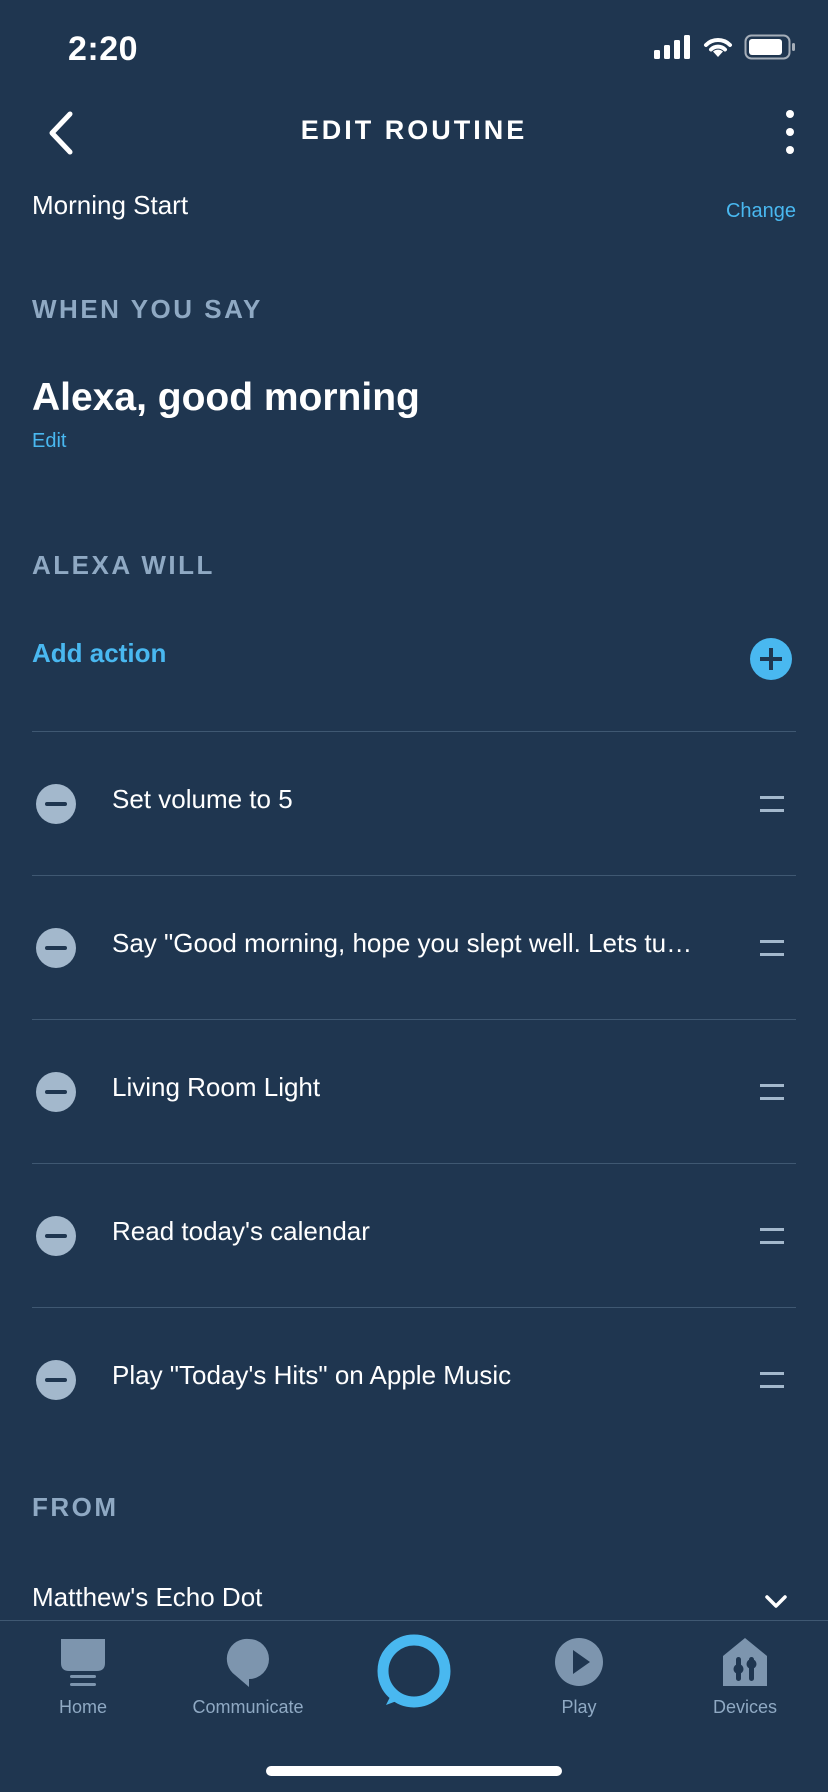 Image resolution: width=828 pixels, height=1792 pixels. What do you see at coordinates (745, 1662) in the screenshot?
I see `devices-icon` at bounding box center [745, 1662].